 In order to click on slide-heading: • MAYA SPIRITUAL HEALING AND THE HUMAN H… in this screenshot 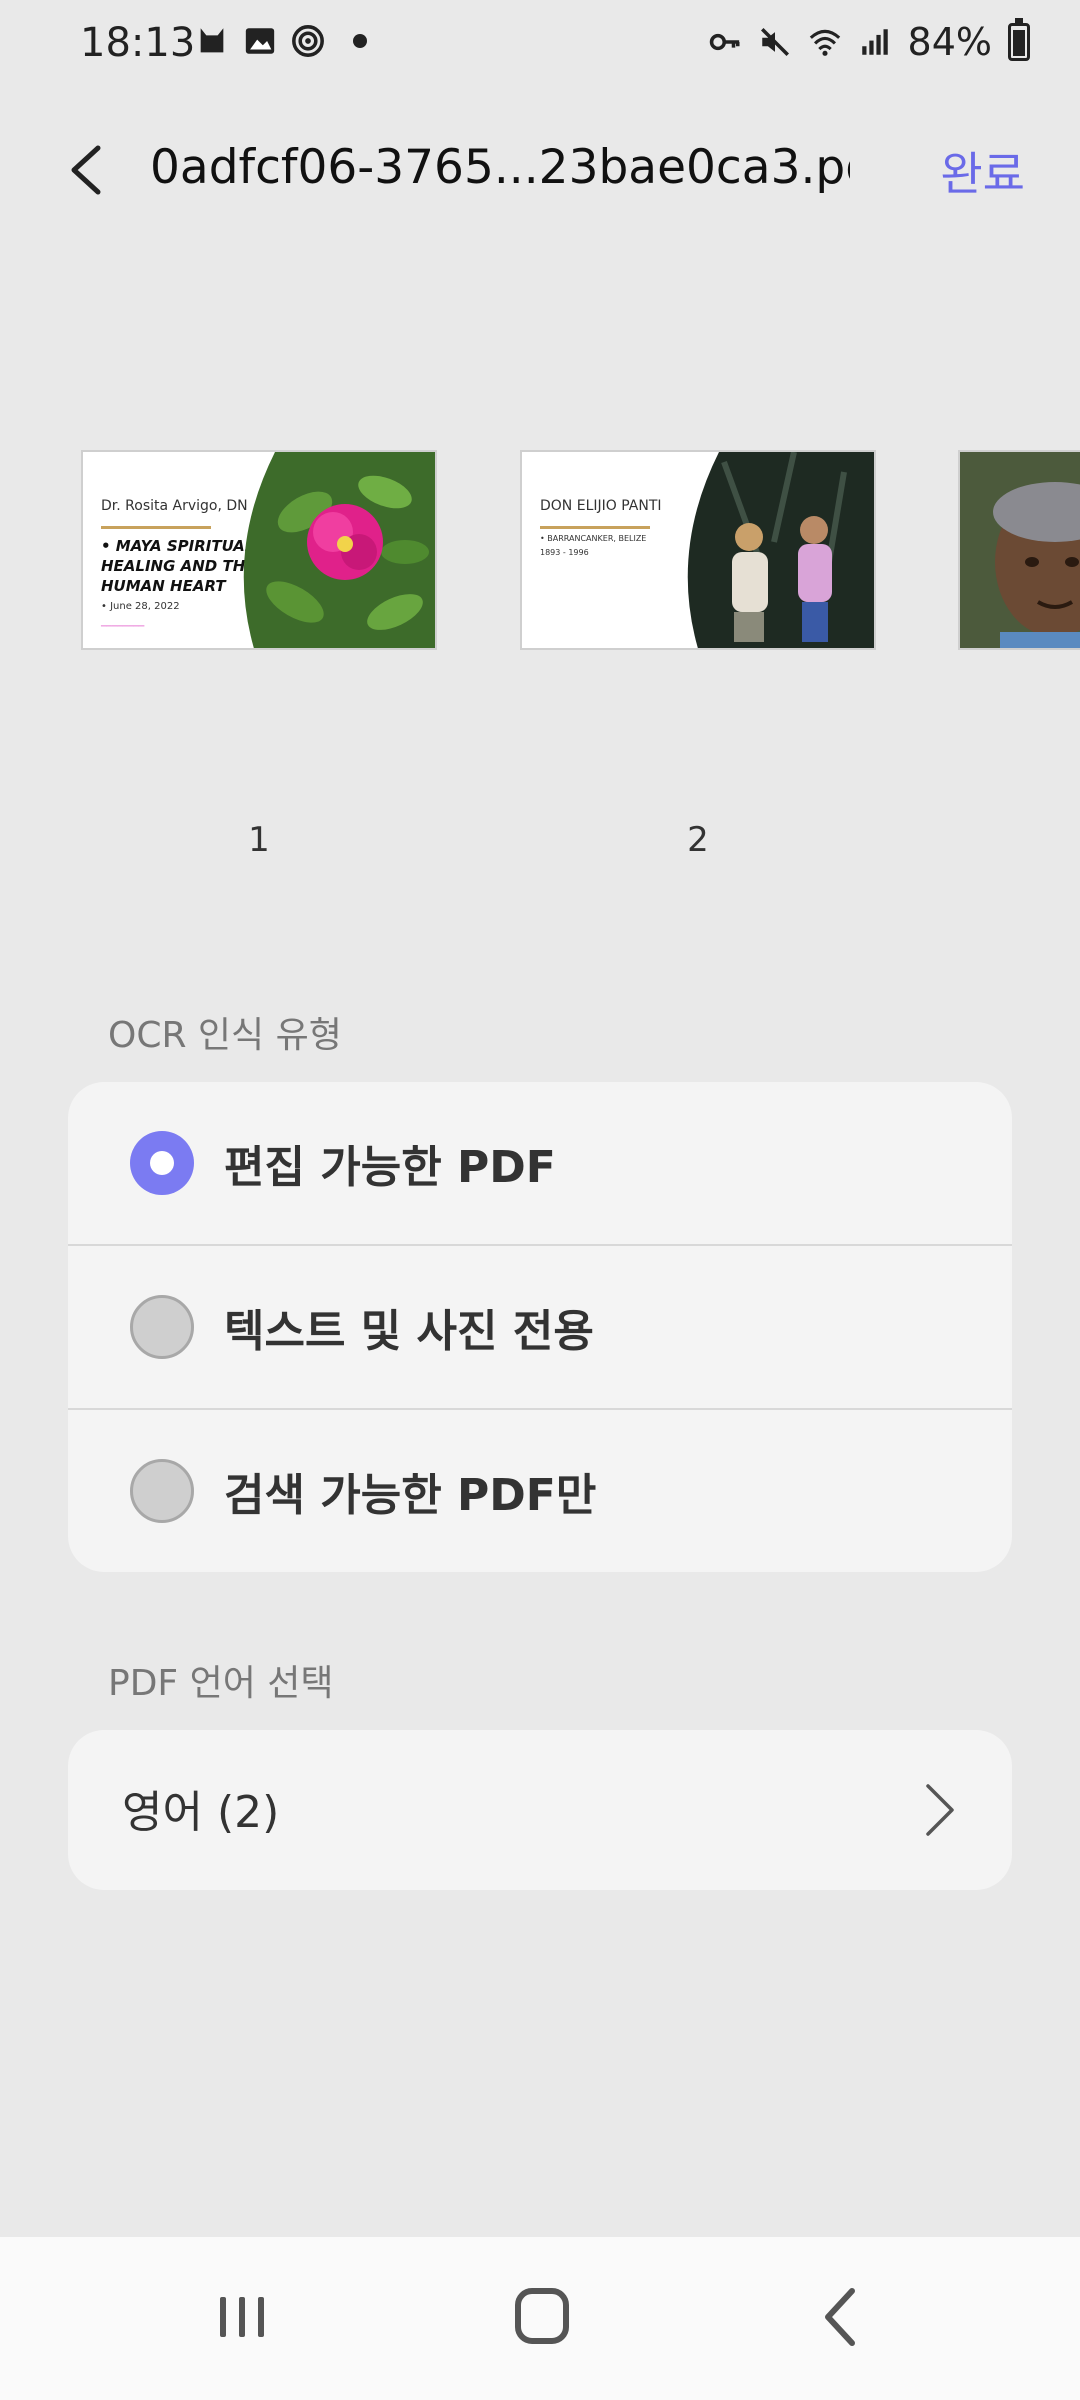, I will do `click(178, 566)`.